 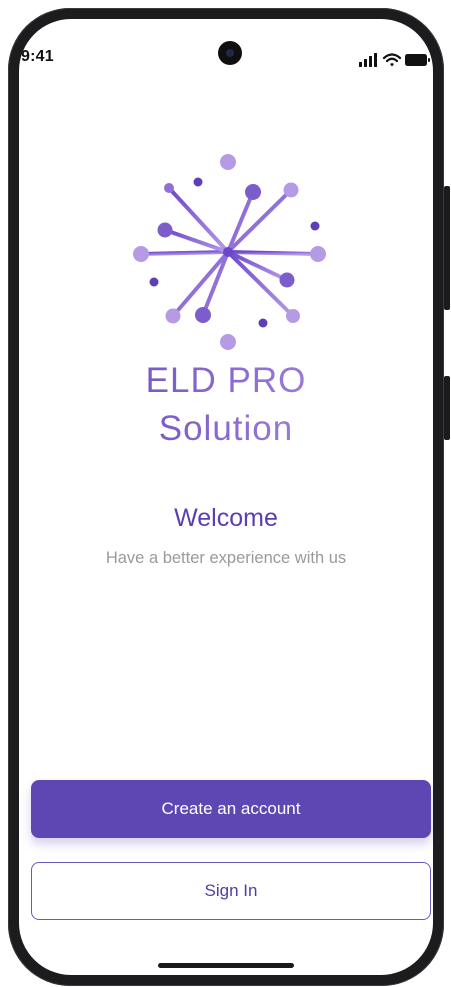 I want to click on brand-name-line-2: Solution, so click(x=226, y=429).